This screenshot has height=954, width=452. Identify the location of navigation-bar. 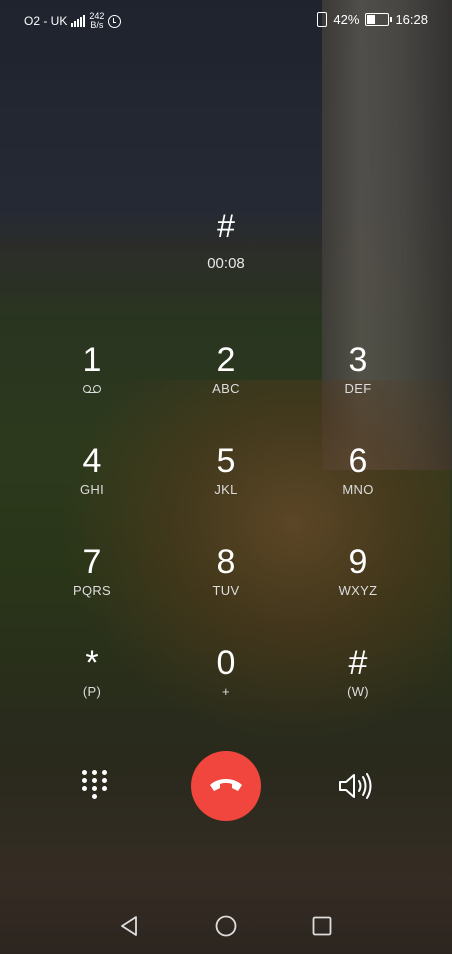
(226, 926).